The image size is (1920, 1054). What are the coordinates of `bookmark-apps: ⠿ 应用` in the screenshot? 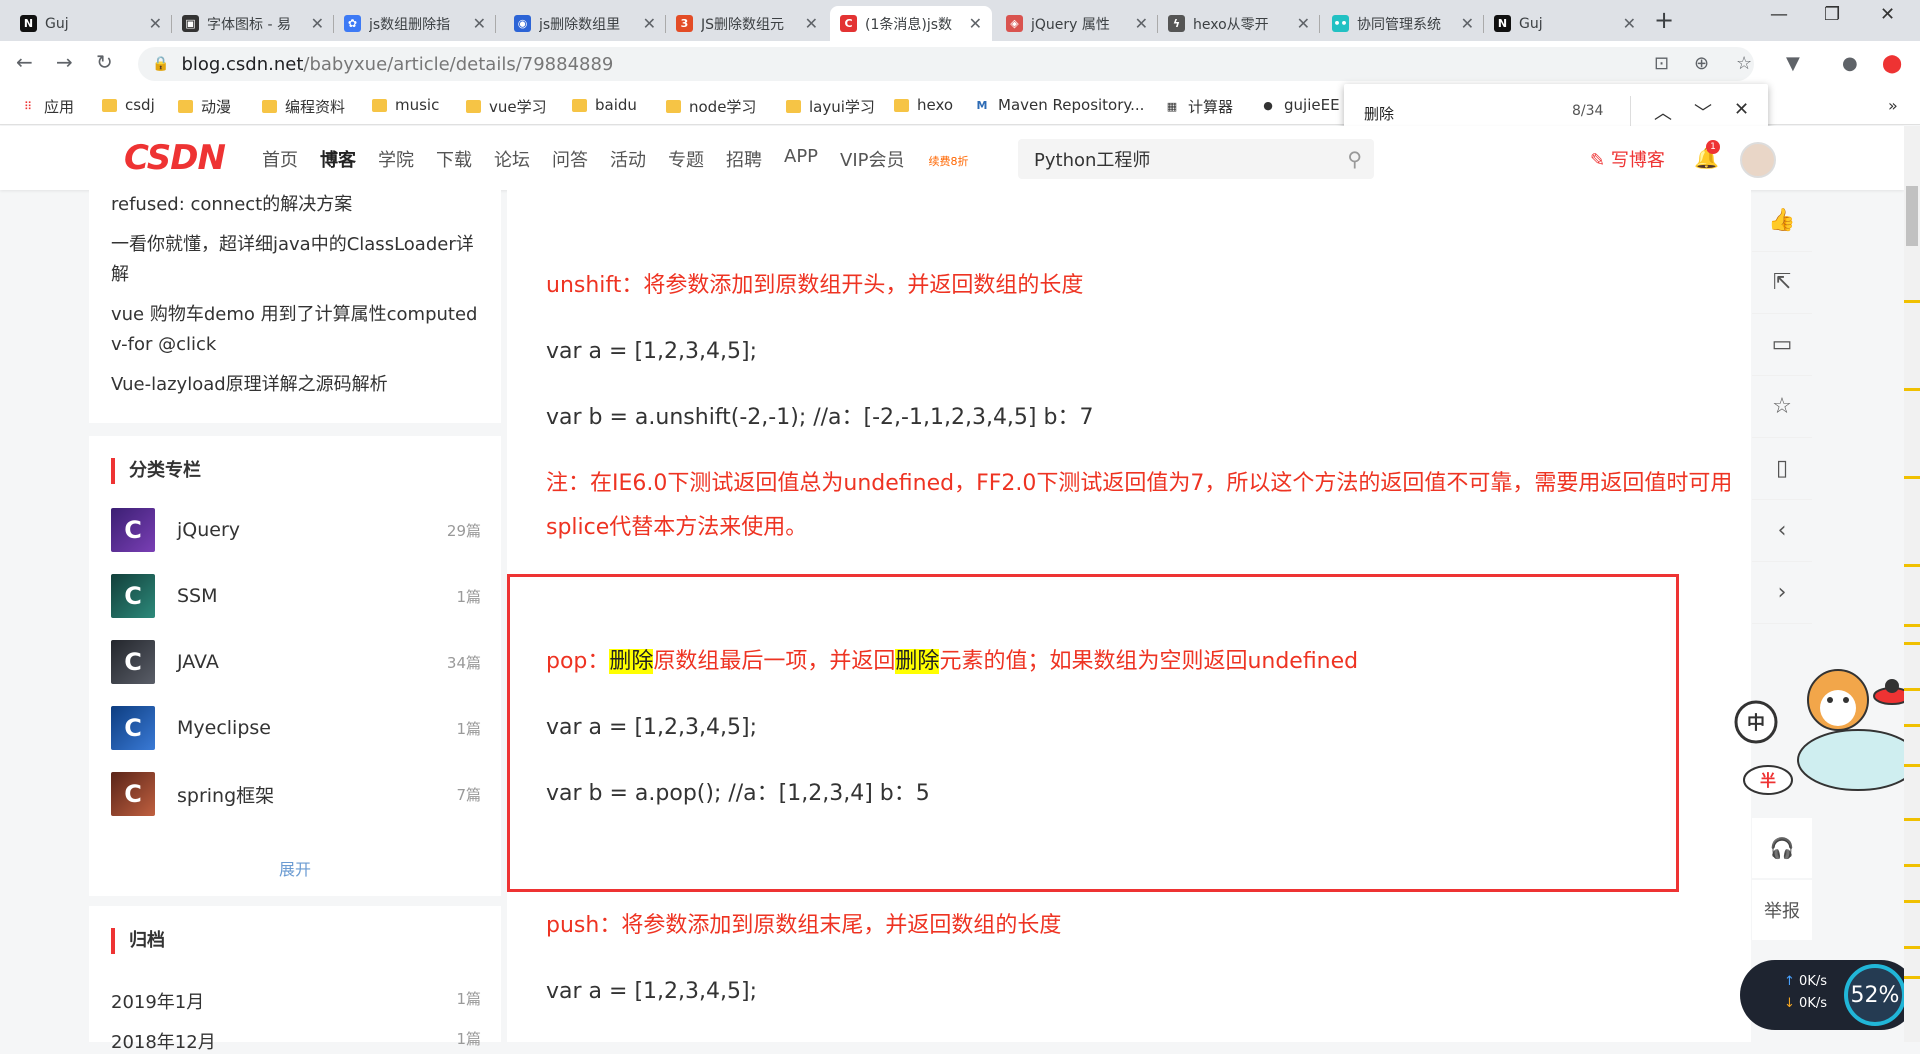 It's located at (47, 106).